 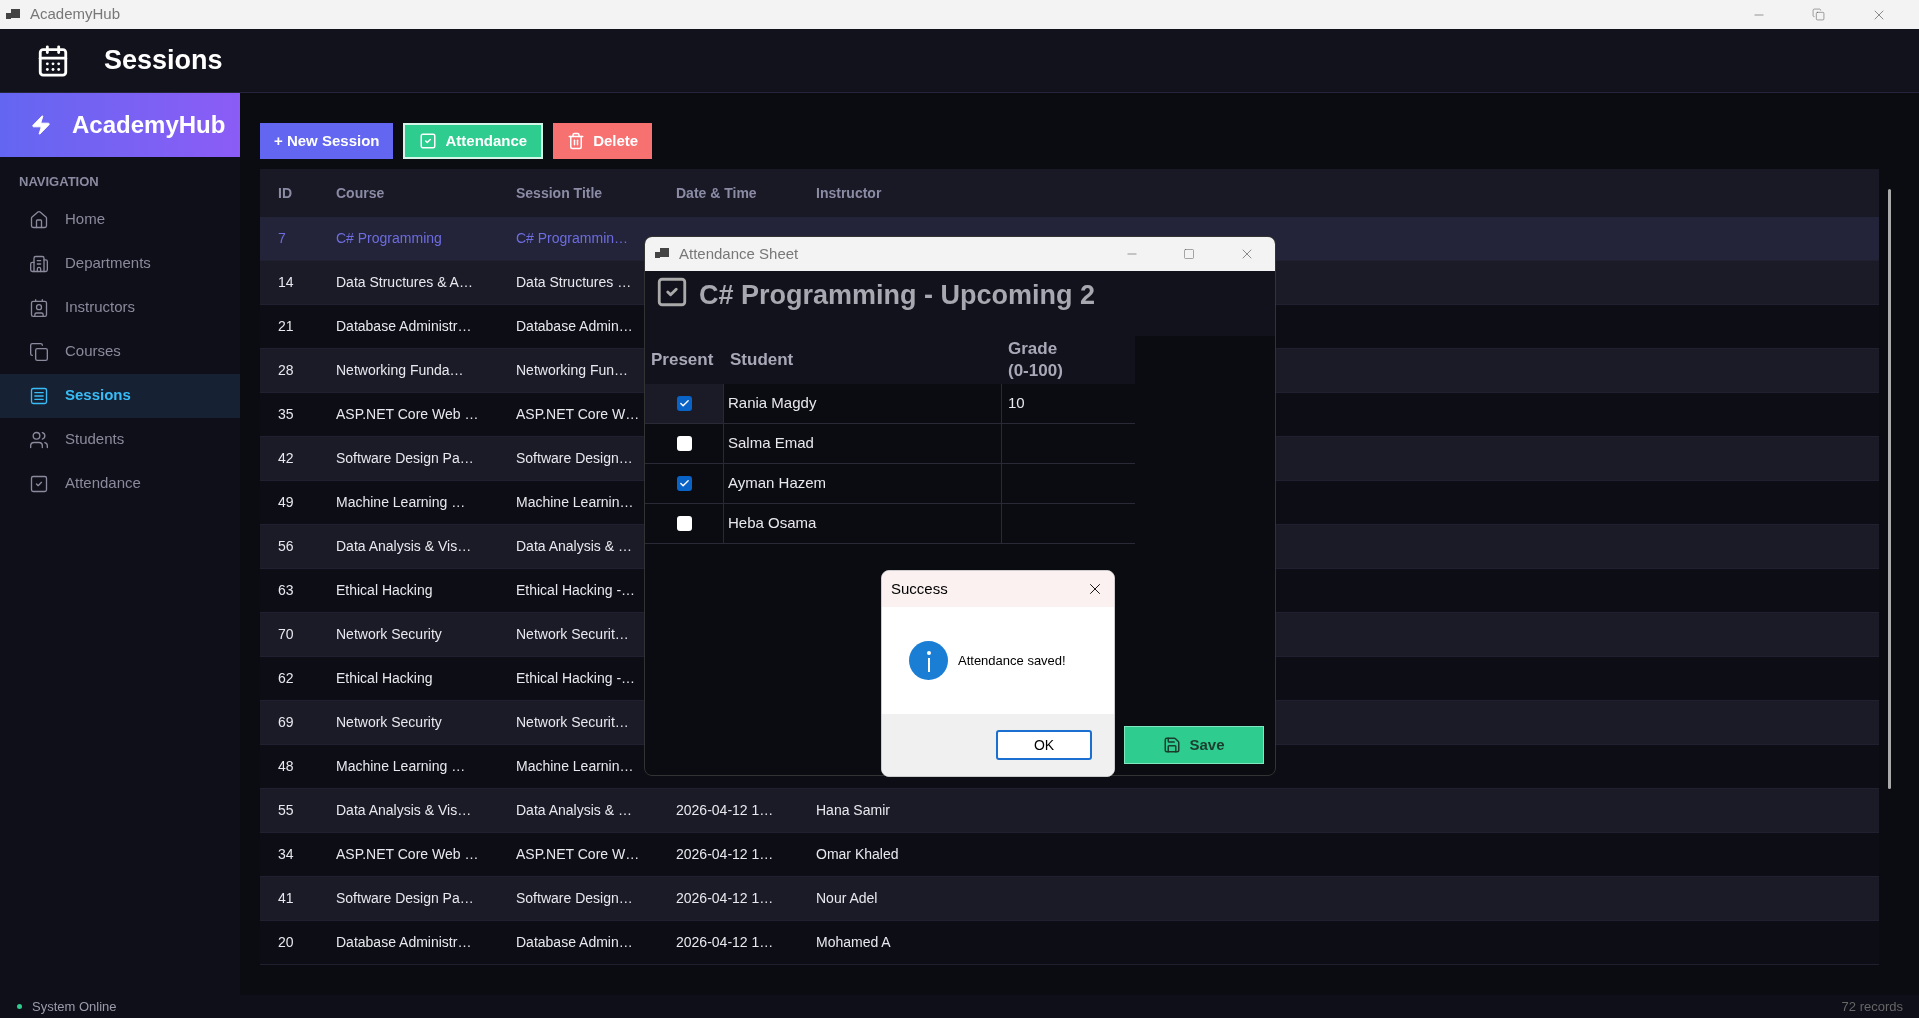 What do you see at coordinates (59, 182) in the screenshot?
I see `section-label: NAVIGATION` at bounding box center [59, 182].